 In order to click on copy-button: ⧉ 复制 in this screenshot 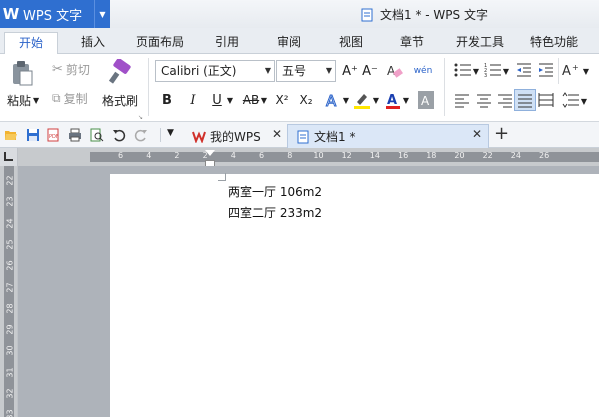, I will do `click(70, 98)`.